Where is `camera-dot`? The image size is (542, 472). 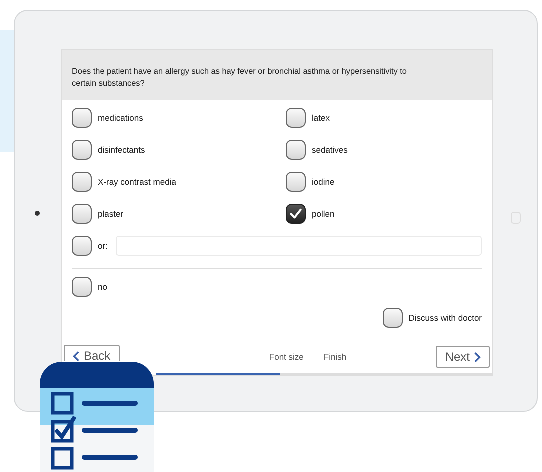
camera-dot is located at coordinates (37, 213).